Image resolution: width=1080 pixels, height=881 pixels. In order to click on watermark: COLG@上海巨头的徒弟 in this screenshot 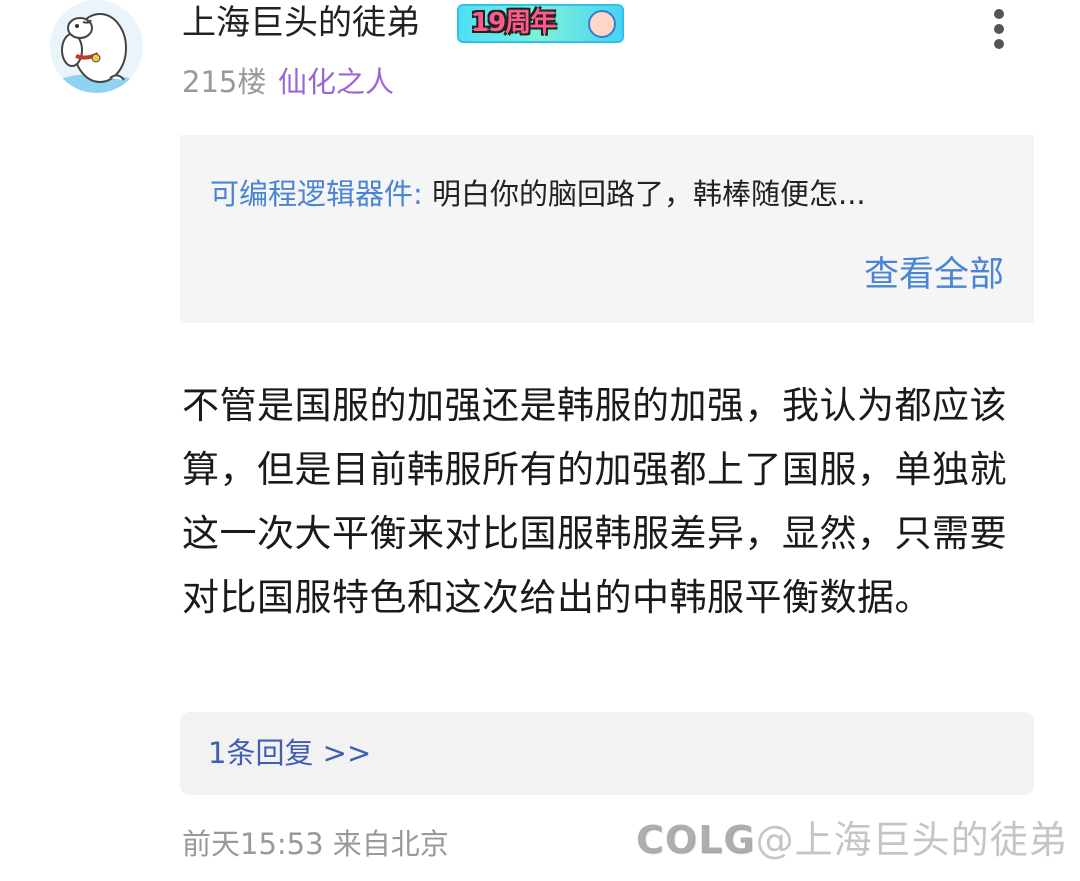, I will do `click(852, 840)`.